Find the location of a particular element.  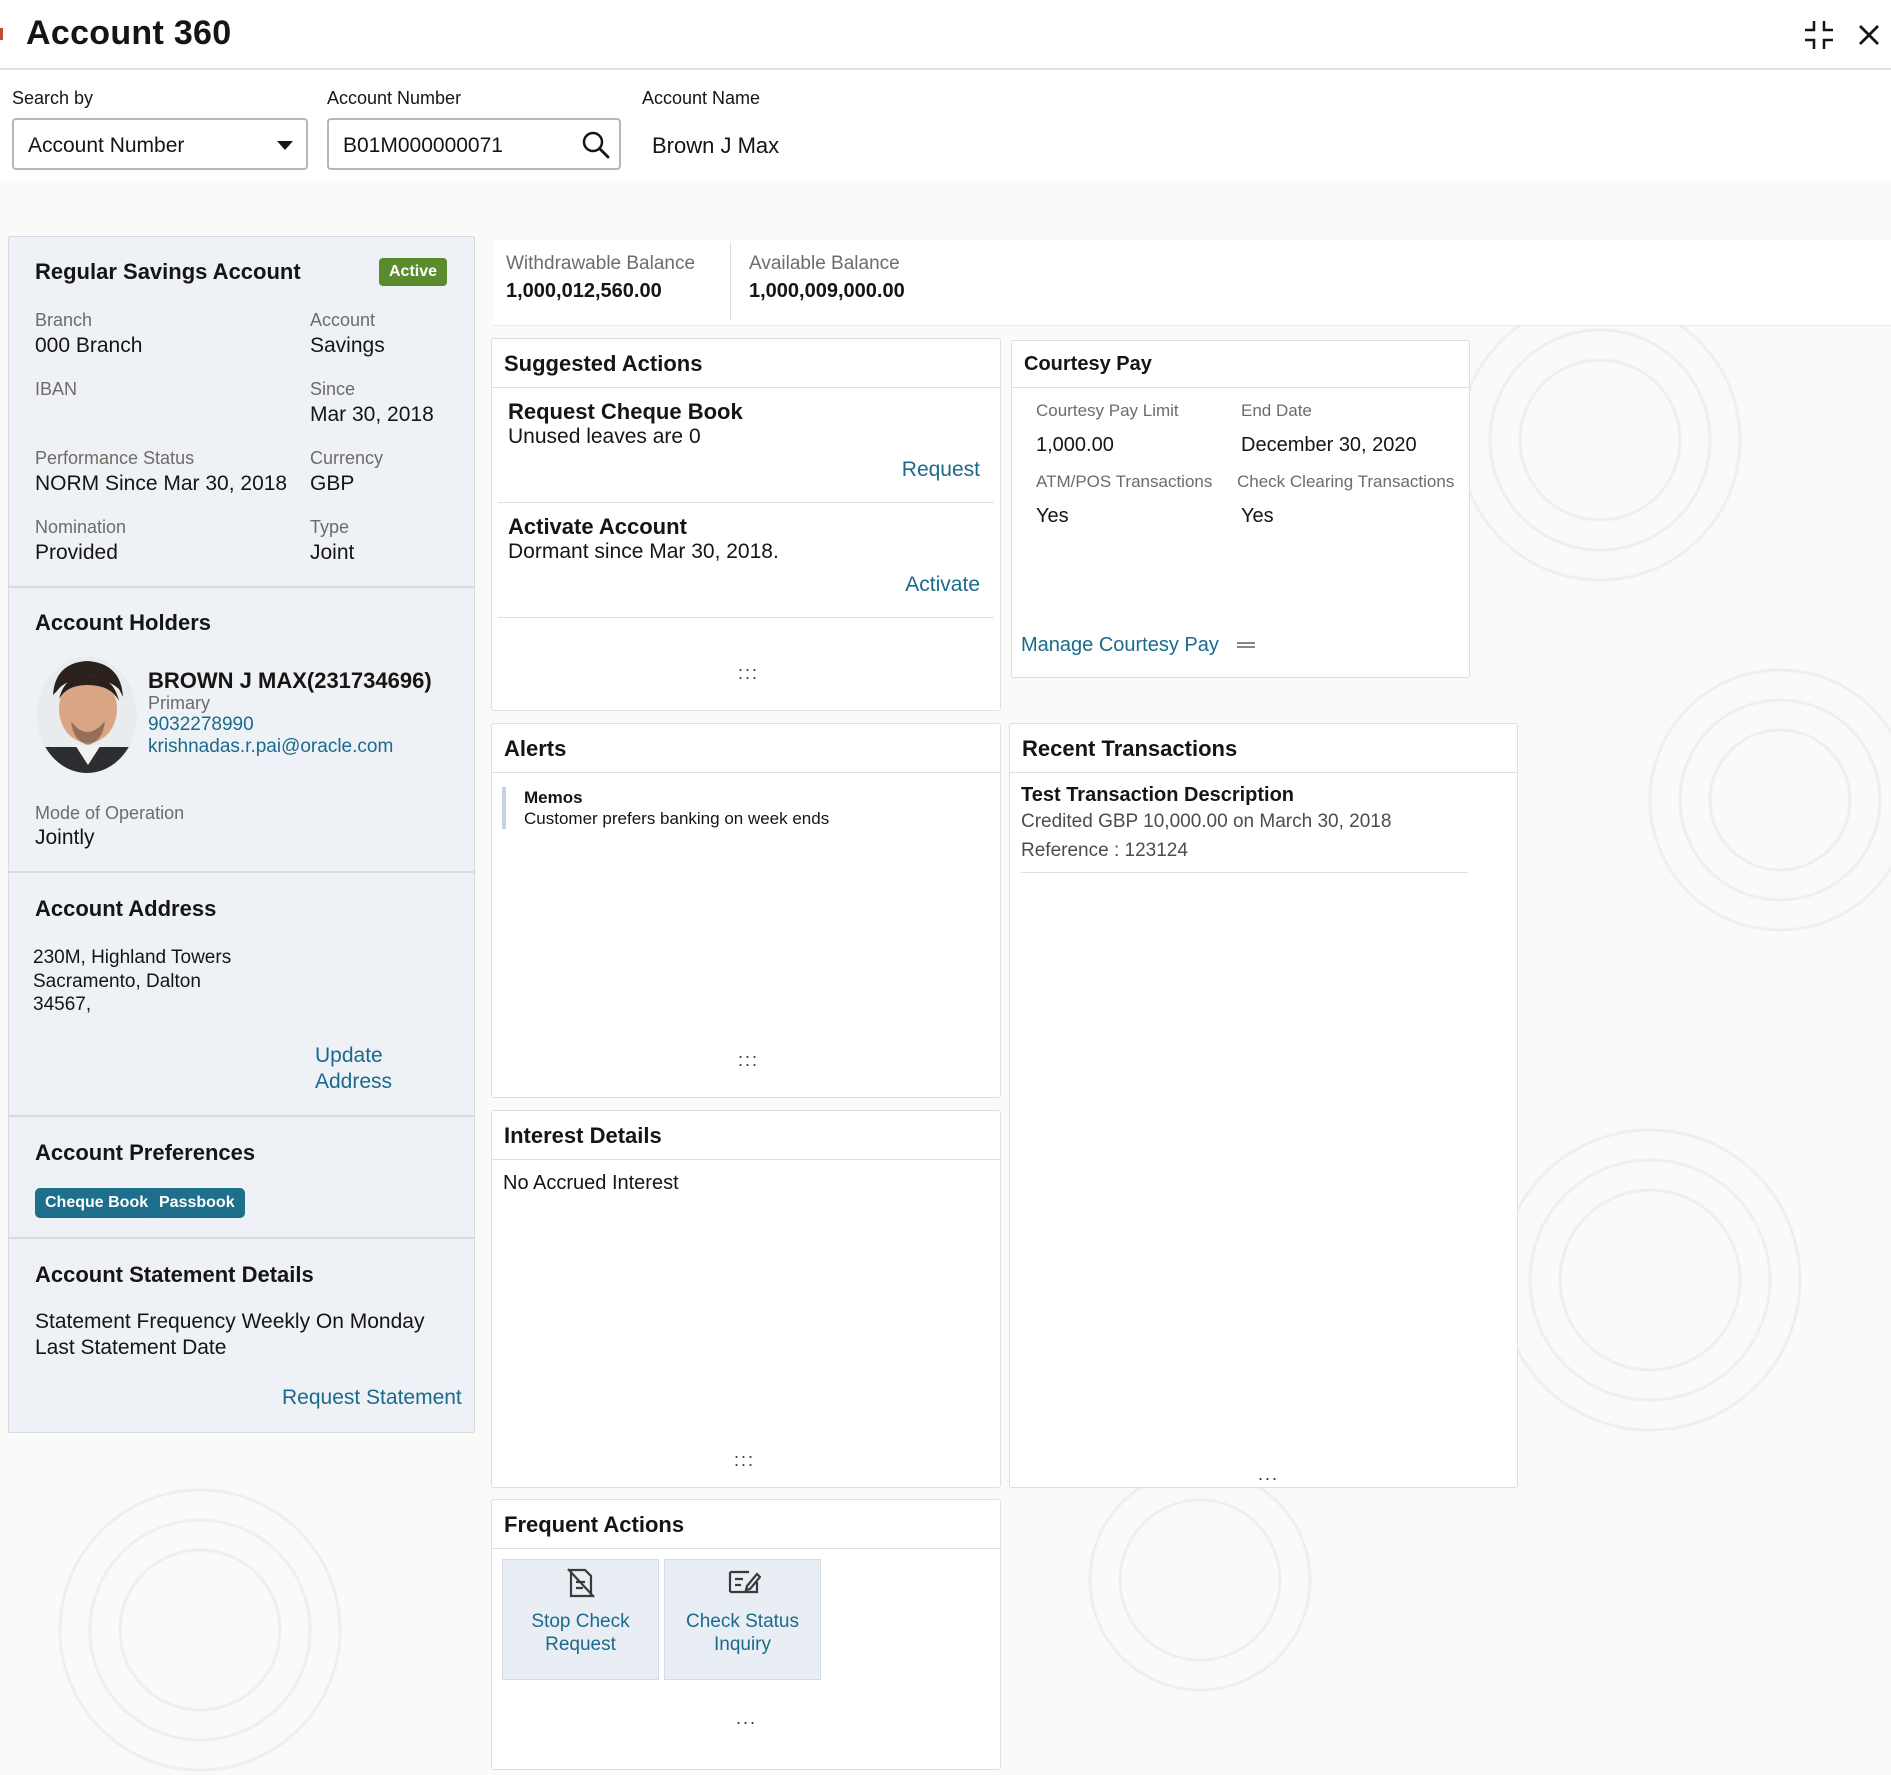

account-name-label: Account Name is located at coordinates (701, 98).